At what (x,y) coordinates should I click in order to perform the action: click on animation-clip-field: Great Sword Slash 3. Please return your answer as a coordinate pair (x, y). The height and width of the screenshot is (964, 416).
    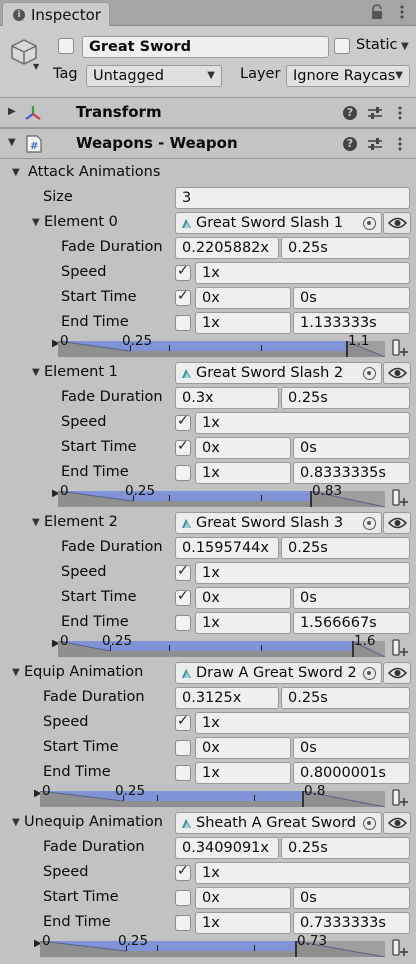
    Looking at the image, I should click on (278, 523).